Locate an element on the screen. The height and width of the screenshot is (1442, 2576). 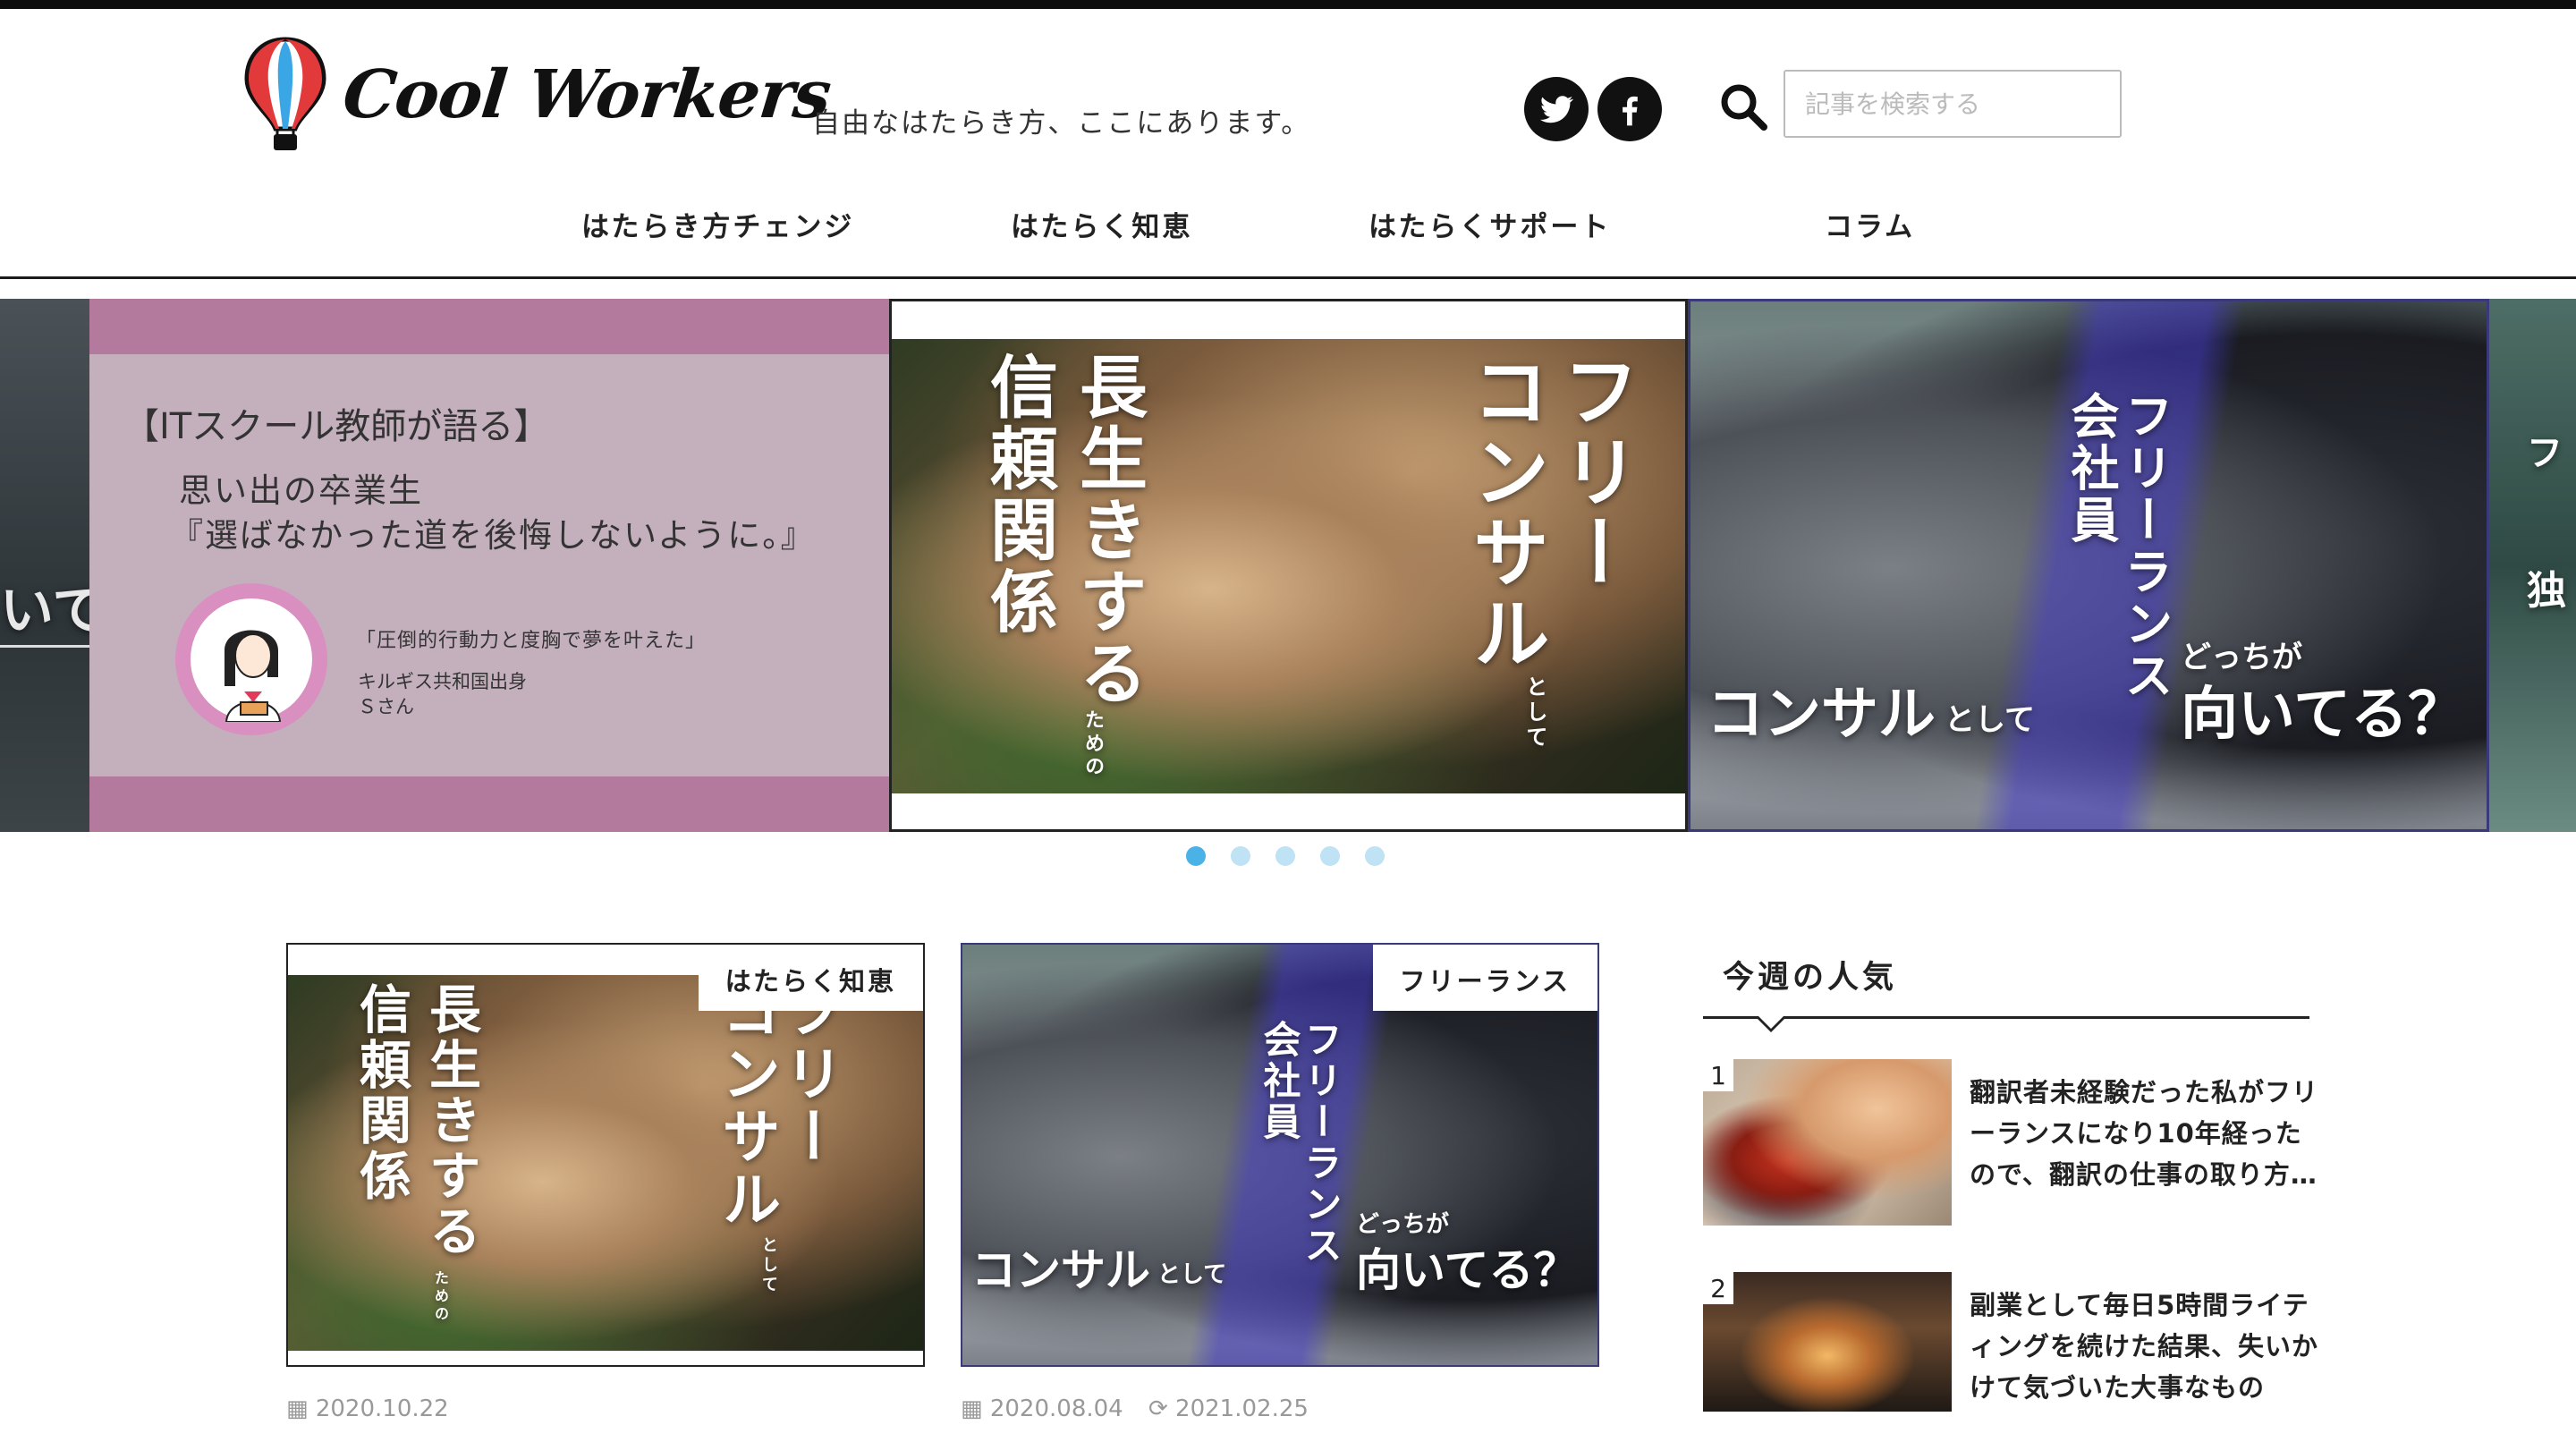
ranking-item-2-number: 2 is located at coordinates (1718, 1288).